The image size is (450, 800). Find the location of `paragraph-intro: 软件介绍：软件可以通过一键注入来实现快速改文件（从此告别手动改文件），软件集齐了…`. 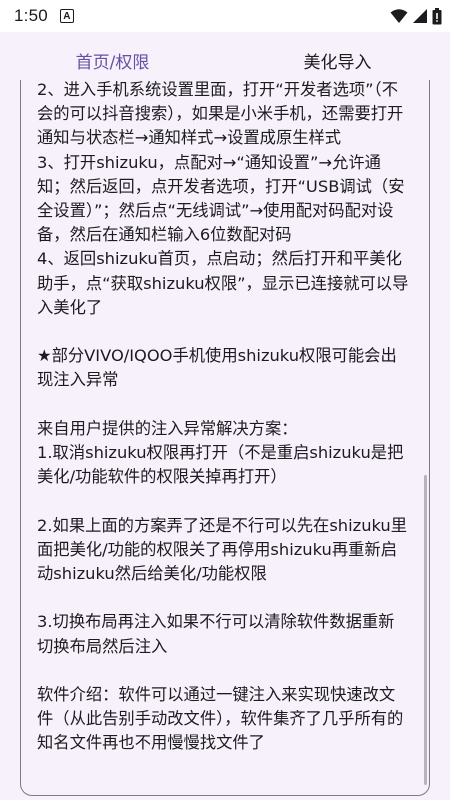

paragraph-intro: 软件介绍：软件可以通过一键注入来实现快速改文件（从此告别手动改文件），软件集齐了… is located at coordinates (220, 719).